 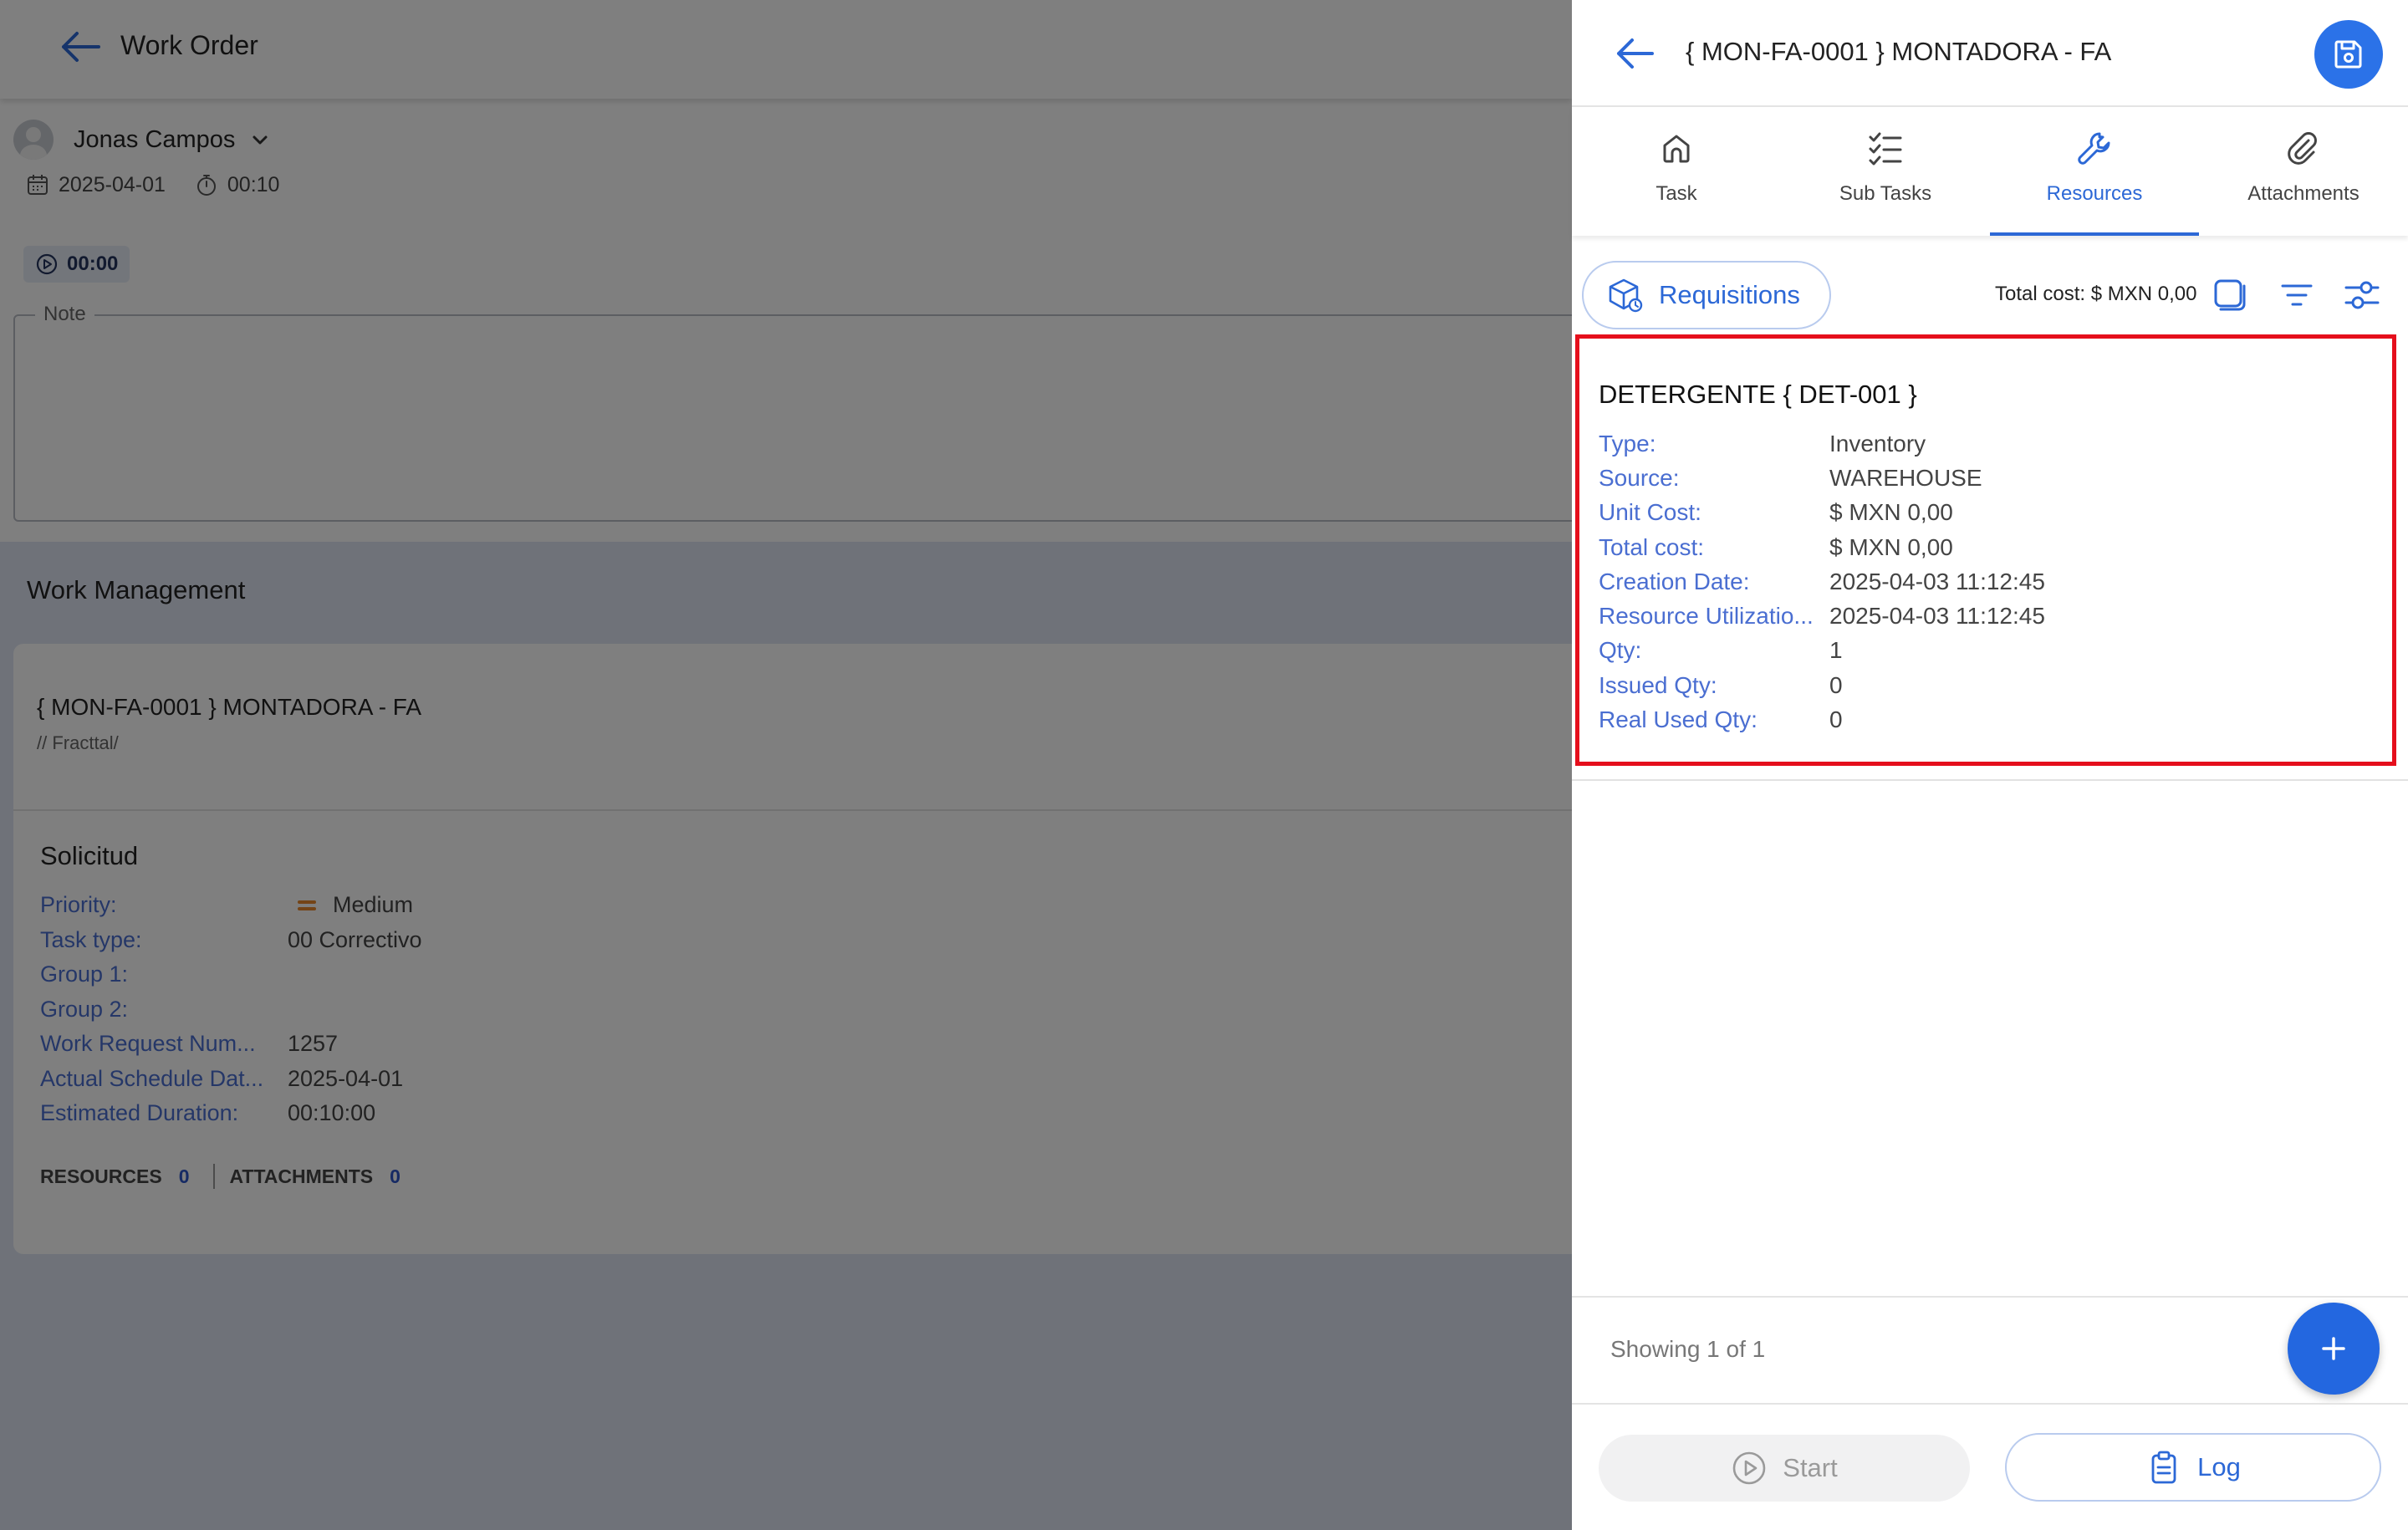 What do you see at coordinates (1878, 443) in the screenshot?
I see `field-value: Inventory` at bounding box center [1878, 443].